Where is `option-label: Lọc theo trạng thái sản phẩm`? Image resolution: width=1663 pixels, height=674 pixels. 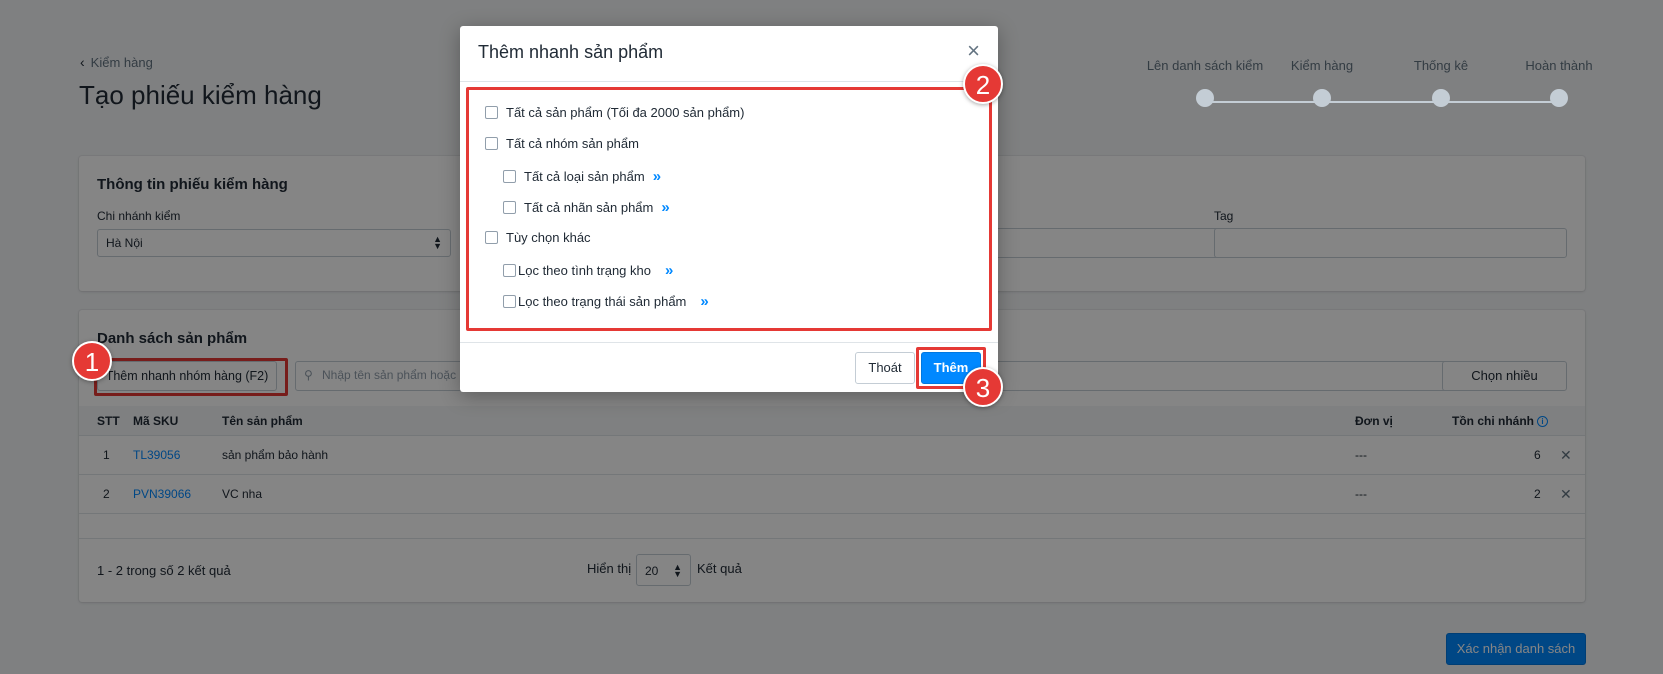
option-label: Lọc theo trạng thái sản phẩm is located at coordinates (602, 301).